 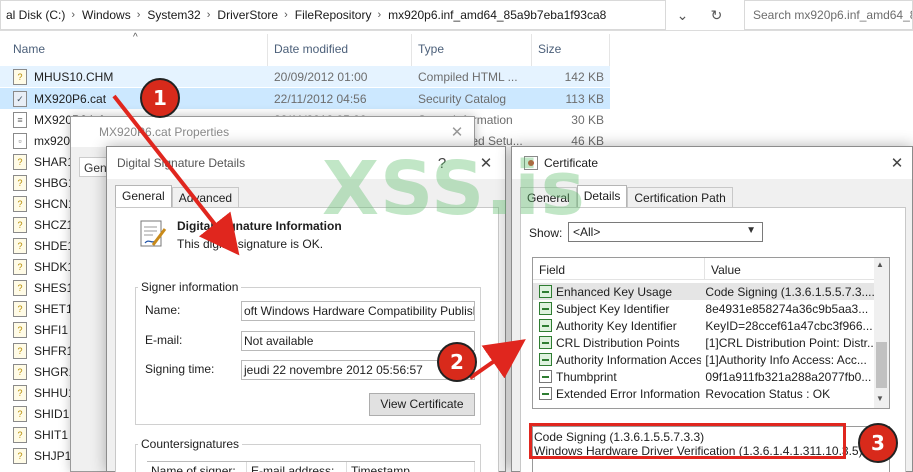 What do you see at coordinates (880, 398) in the screenshot?
I see `scroll-down-icon: ▼` at bounding box center [880, 398].